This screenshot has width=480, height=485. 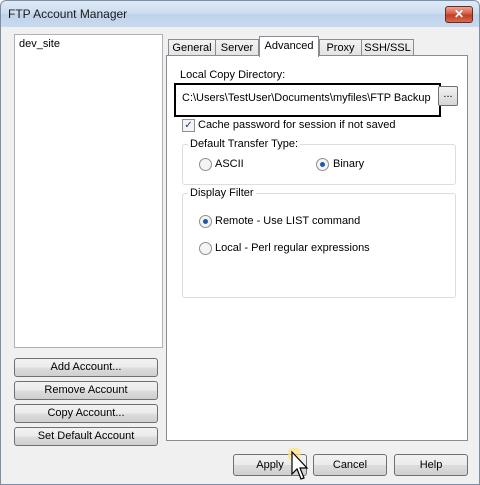 I want to click on binary-radio, so click(x=322, y=164).